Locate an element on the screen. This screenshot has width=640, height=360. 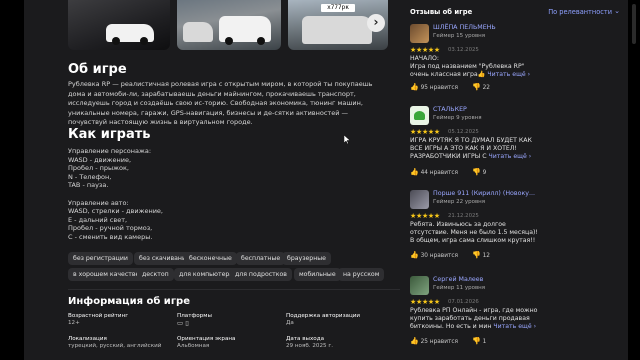
review-date: 03.12.2025 is located at coordinates (463, 50).